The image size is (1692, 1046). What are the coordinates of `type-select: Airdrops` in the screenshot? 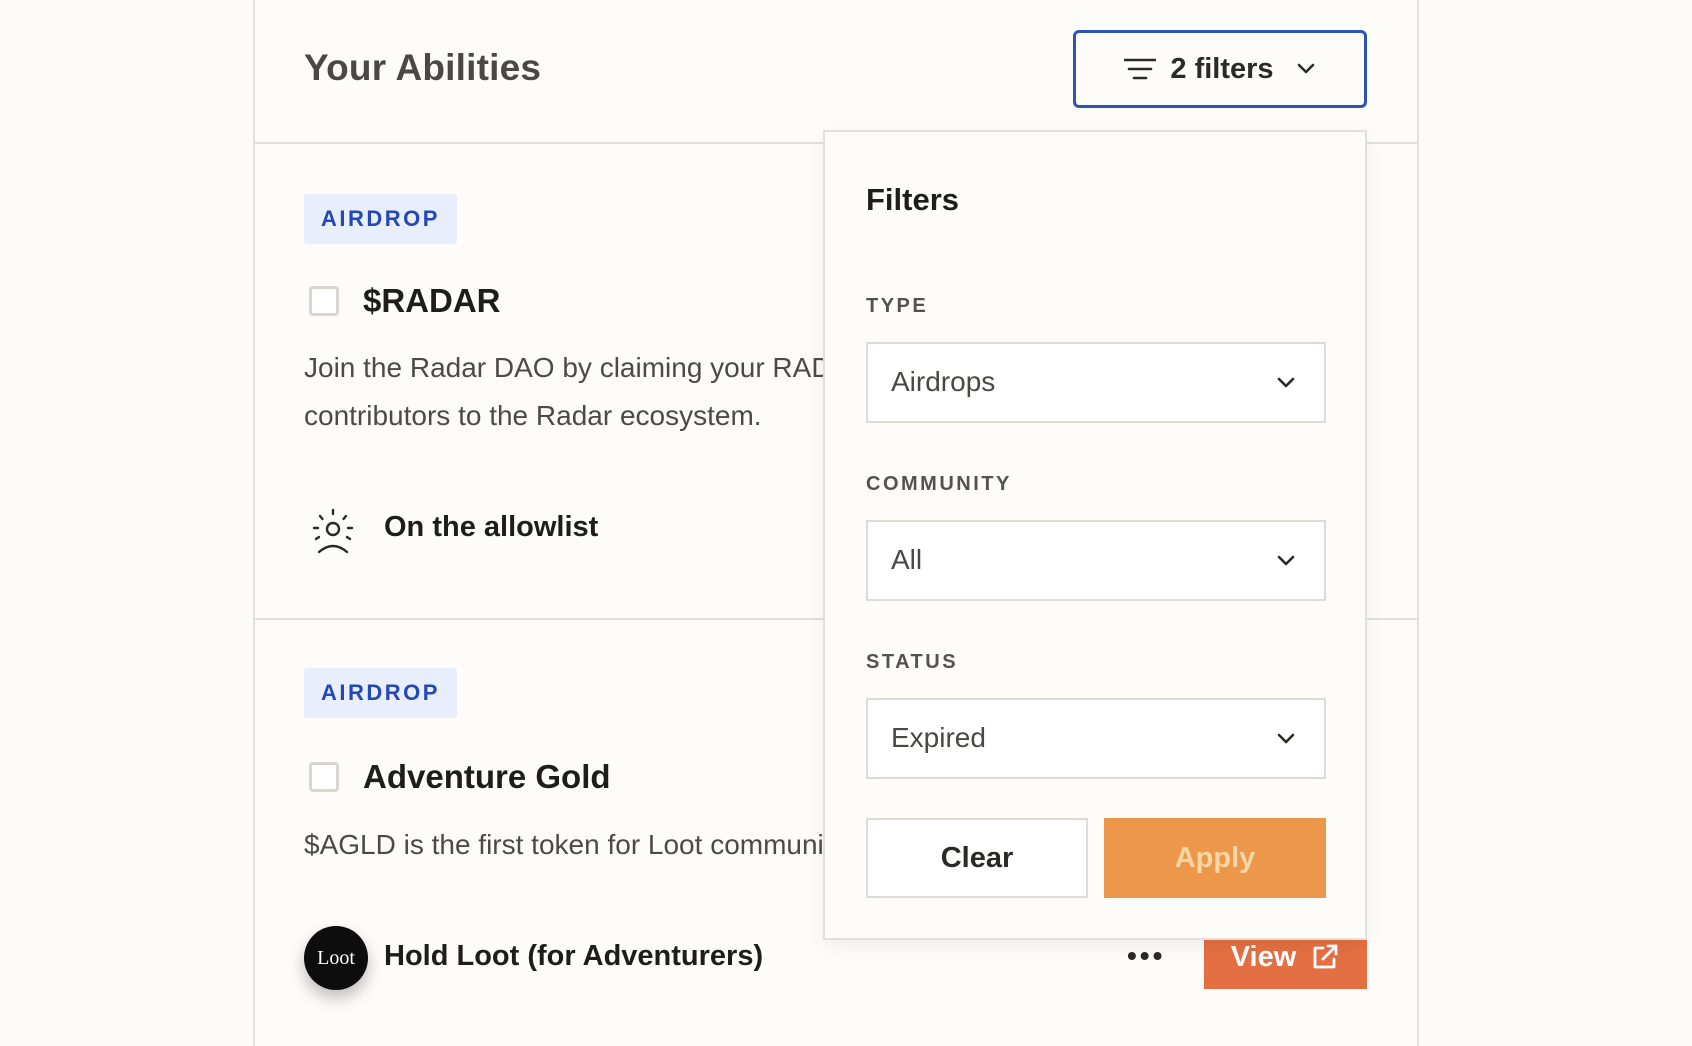 It's located at (1096, 382).